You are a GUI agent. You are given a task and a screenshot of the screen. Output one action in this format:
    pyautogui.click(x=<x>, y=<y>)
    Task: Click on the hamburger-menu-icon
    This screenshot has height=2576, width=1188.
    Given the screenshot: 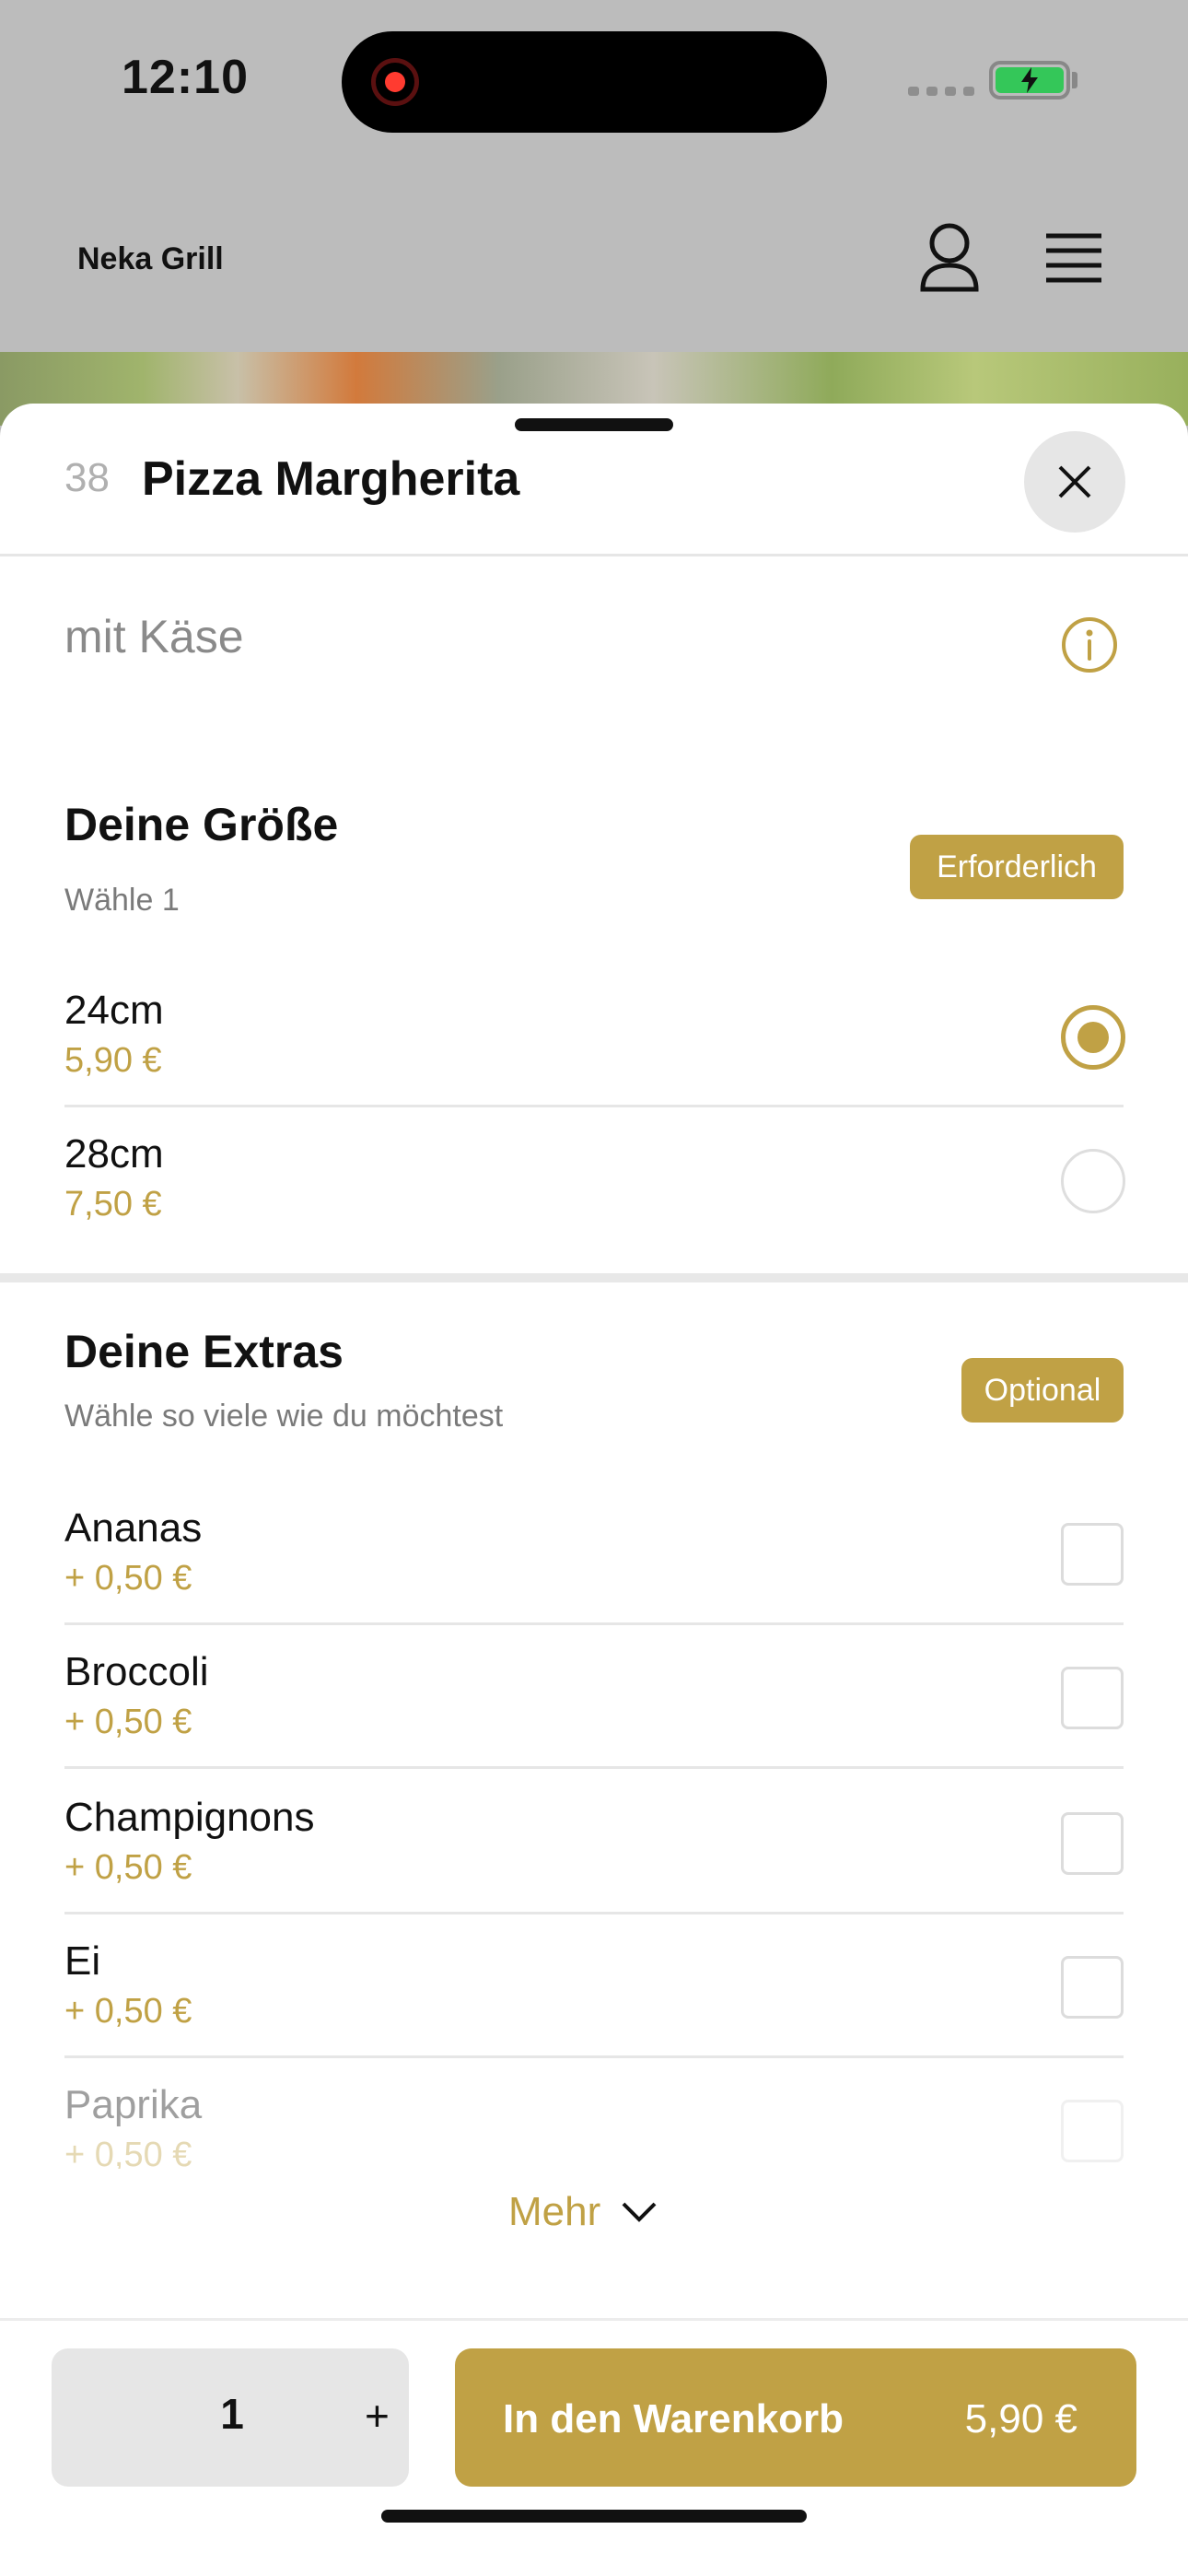 What is the action you would take?
    pyautogui.click(x=1073, y=258)
    